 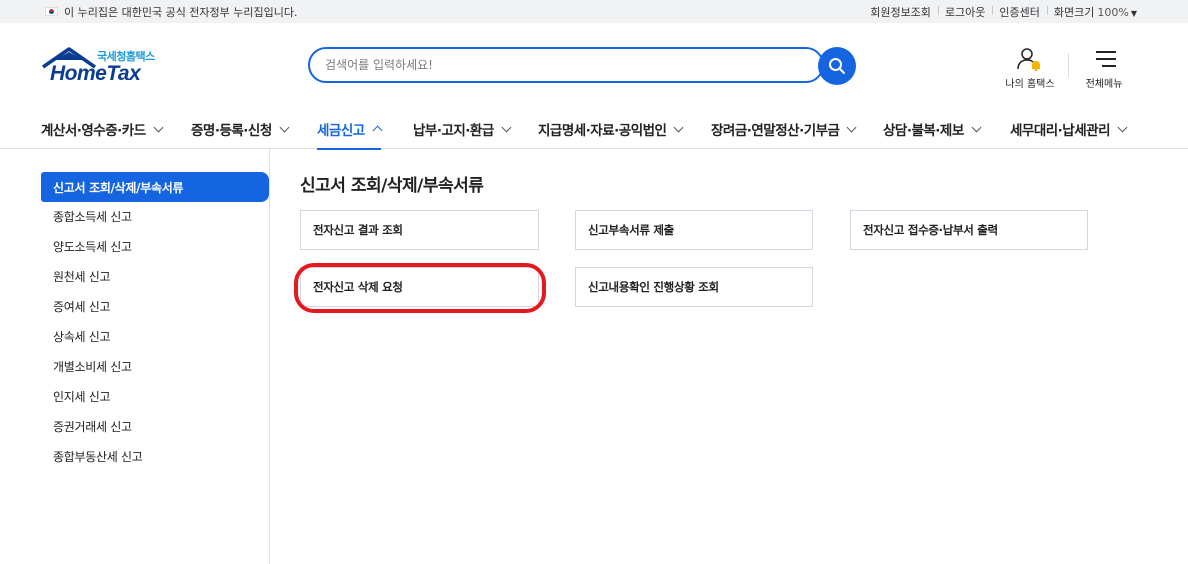 I want to click on my-hometax-label: 나의 홈택스, so click(x=1030, y=84).